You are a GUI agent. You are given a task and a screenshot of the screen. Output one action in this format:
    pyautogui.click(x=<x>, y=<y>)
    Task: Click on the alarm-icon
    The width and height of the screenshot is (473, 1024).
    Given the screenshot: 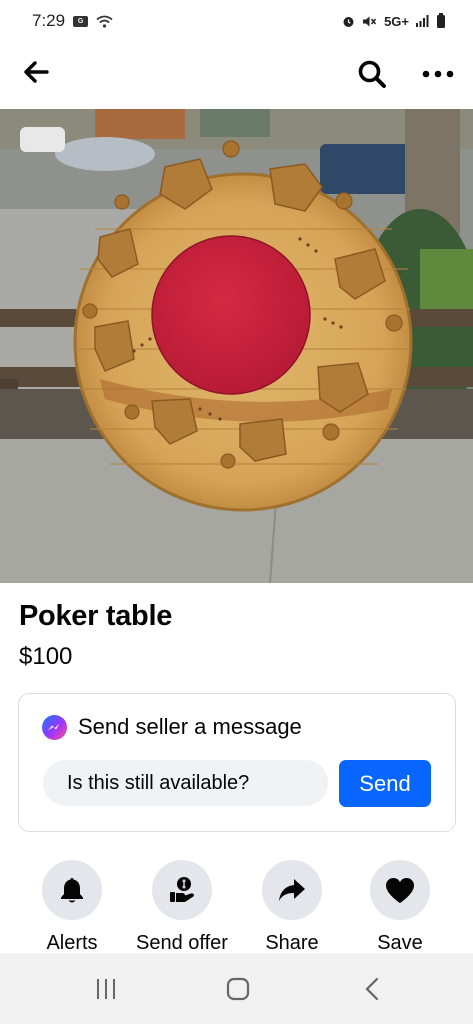 What is the action you would take?
    pyautogui.click(x=348, y=21)
    